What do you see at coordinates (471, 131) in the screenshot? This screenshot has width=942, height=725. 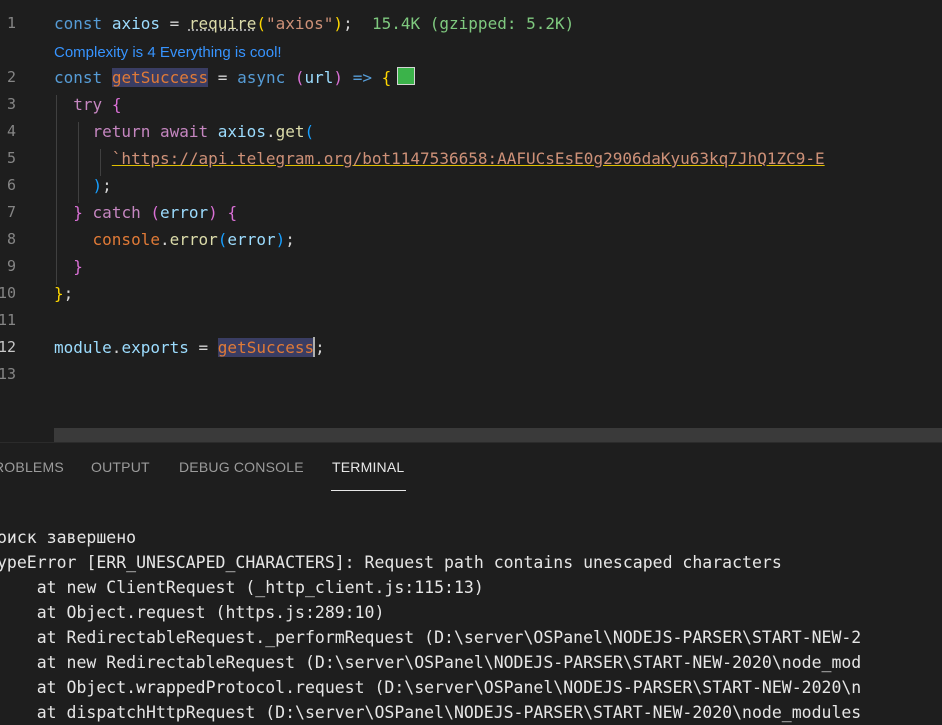 I see `code-line: 4 return await axios.get(` at bounding box center [471, 131].